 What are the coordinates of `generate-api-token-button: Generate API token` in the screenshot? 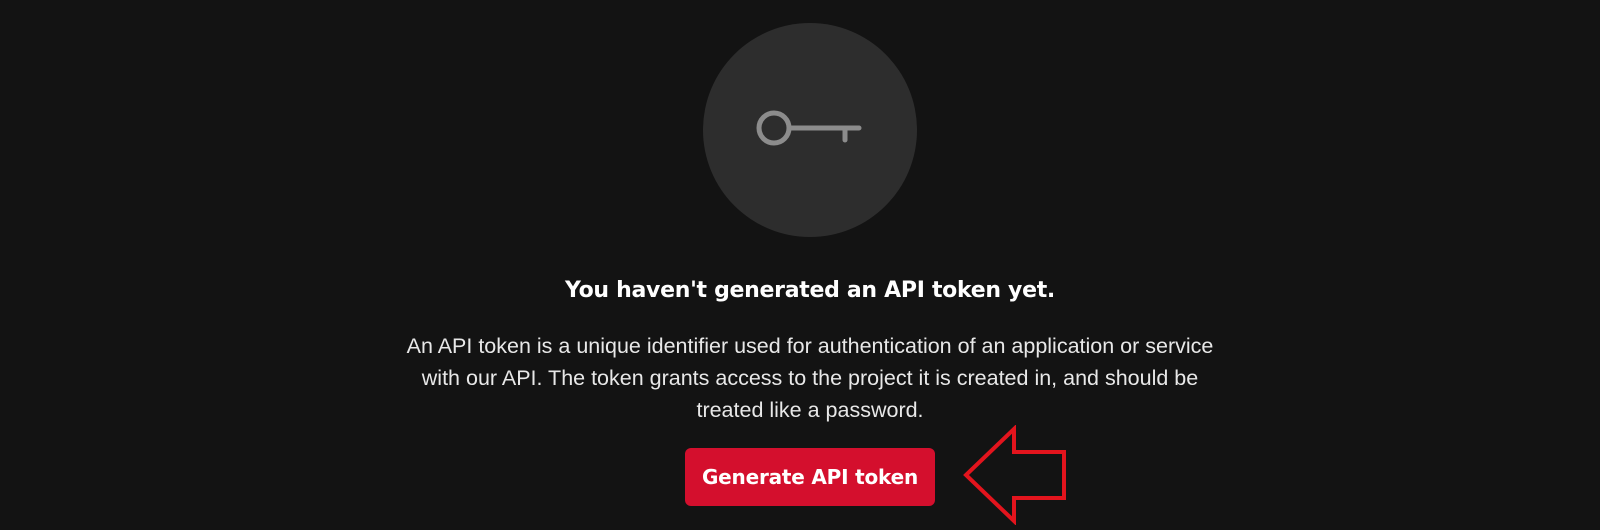 It's located at (810, 477).